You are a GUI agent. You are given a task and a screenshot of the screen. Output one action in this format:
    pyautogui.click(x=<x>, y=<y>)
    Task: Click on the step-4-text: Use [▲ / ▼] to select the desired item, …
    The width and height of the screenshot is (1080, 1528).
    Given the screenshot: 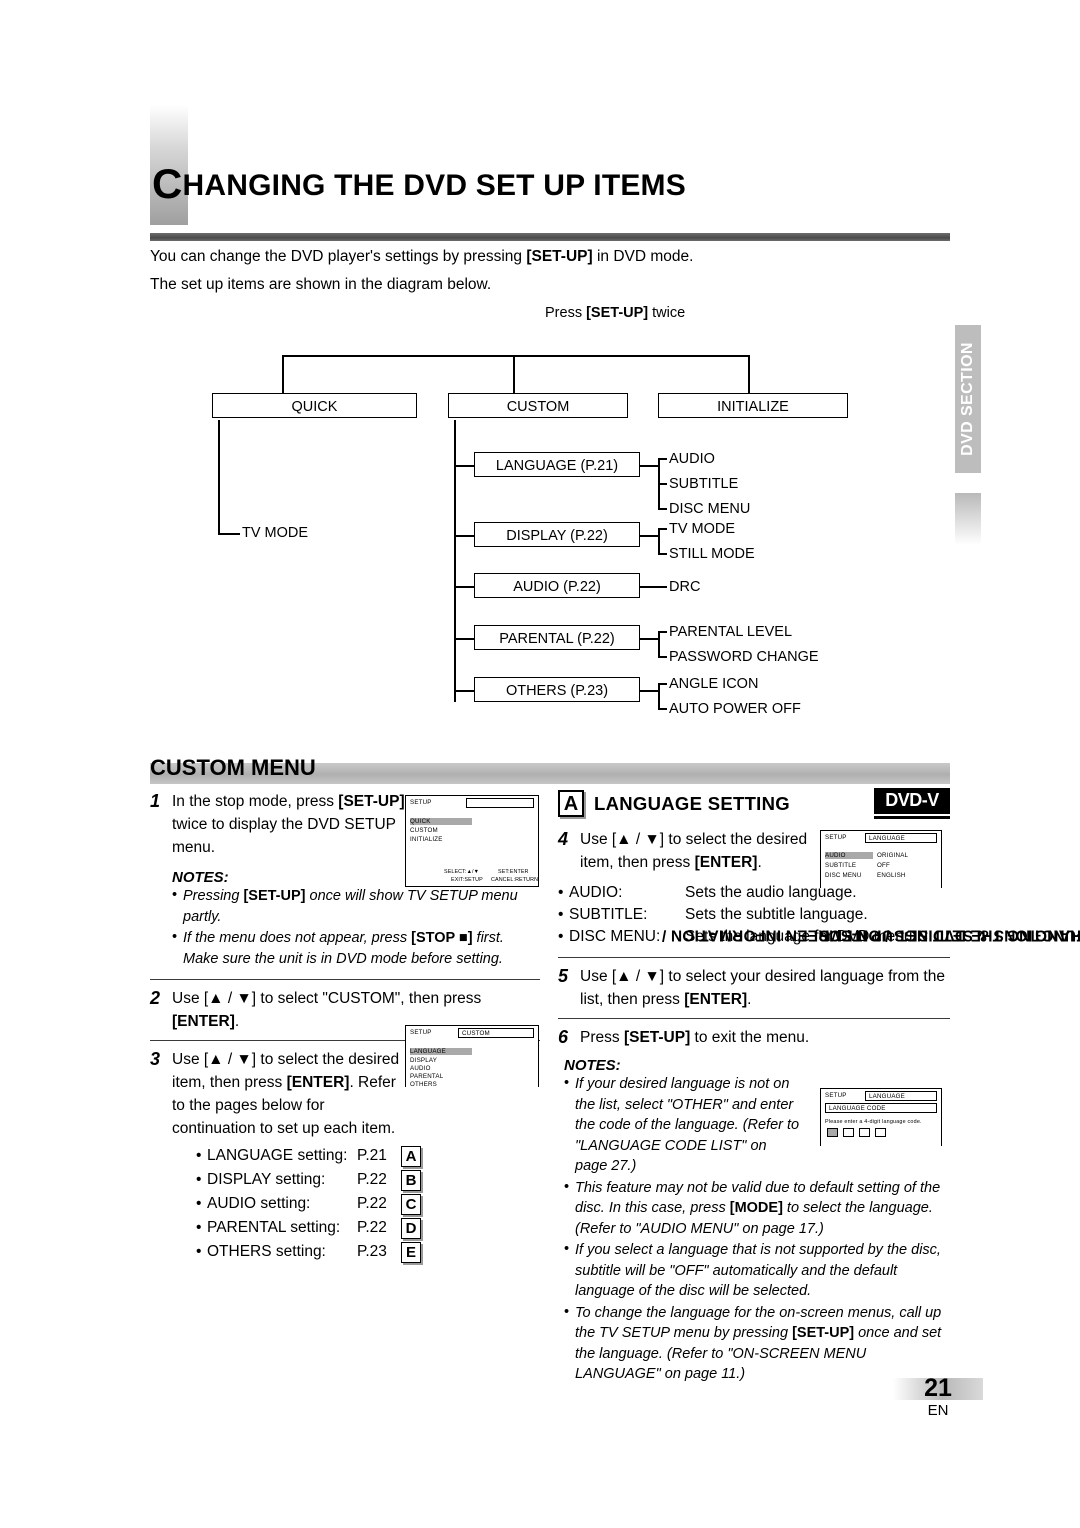 What is the action you would take?
    pyautogui.click(x=700, y=851)
    